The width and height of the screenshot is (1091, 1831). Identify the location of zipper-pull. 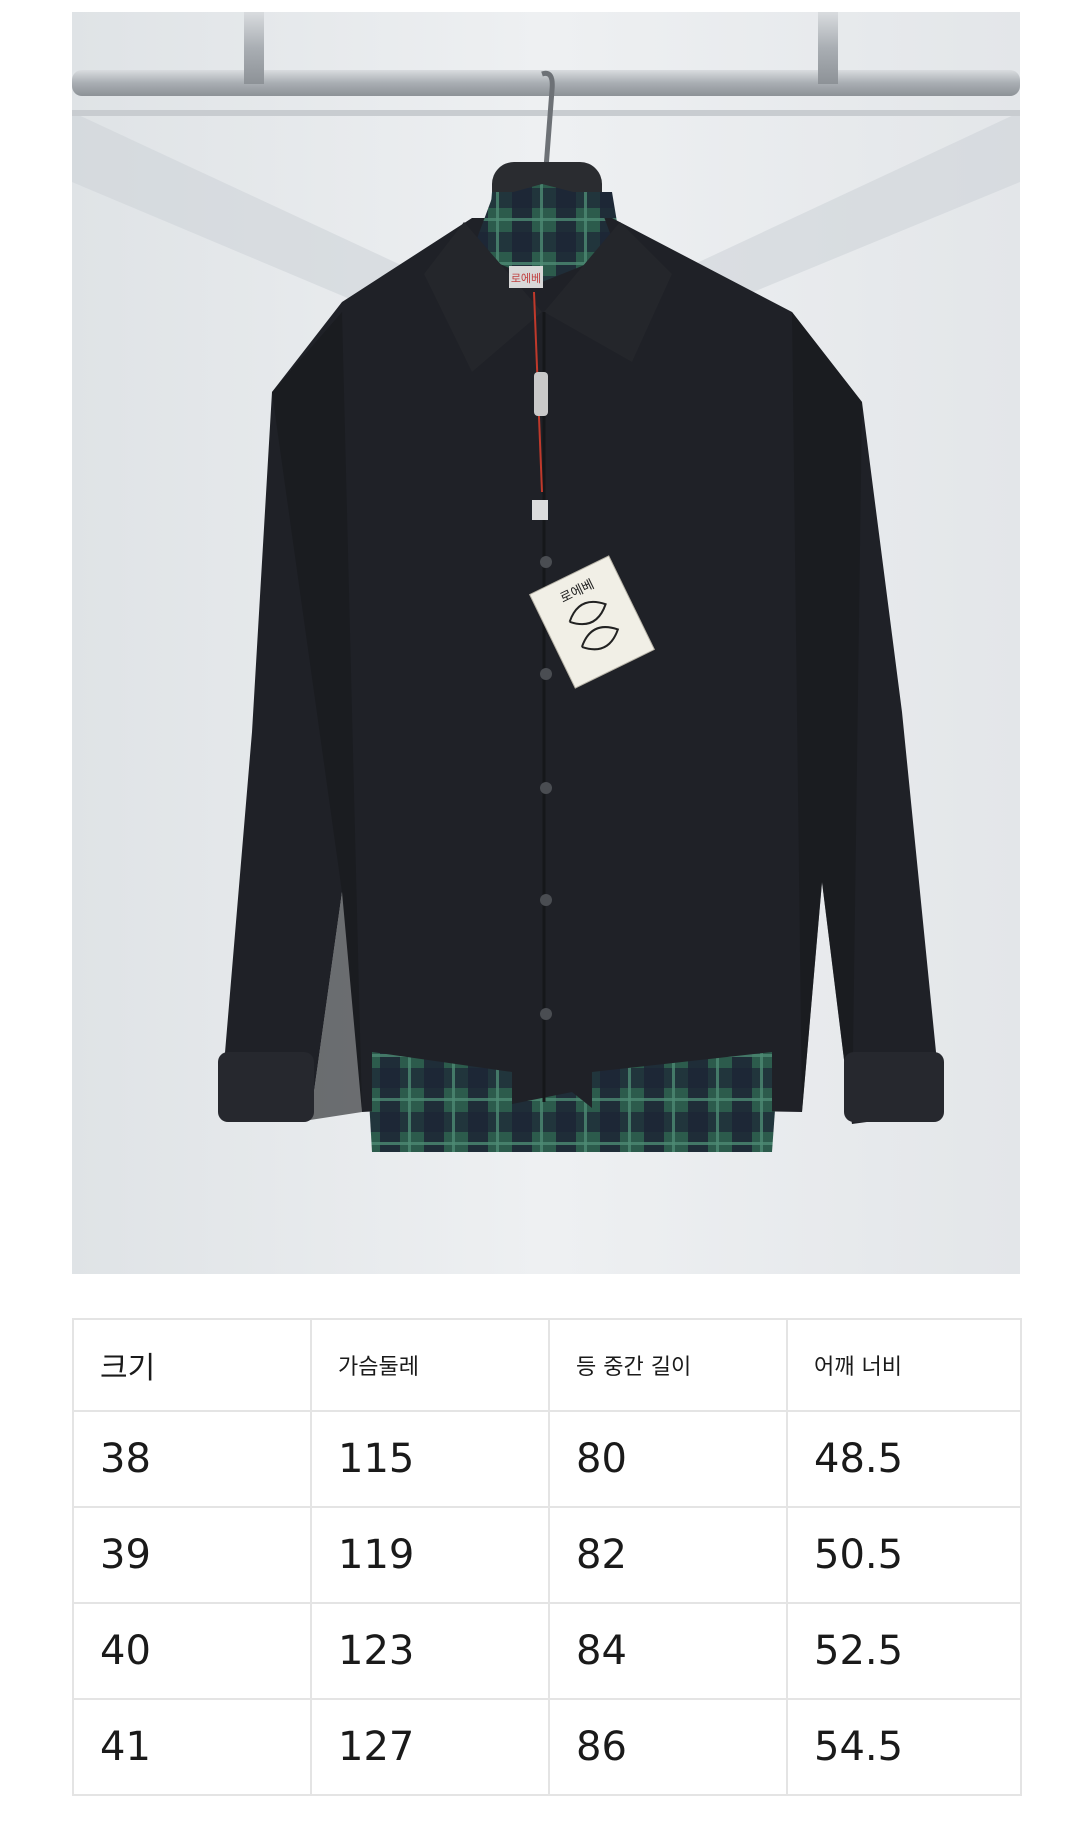
(541, 394).